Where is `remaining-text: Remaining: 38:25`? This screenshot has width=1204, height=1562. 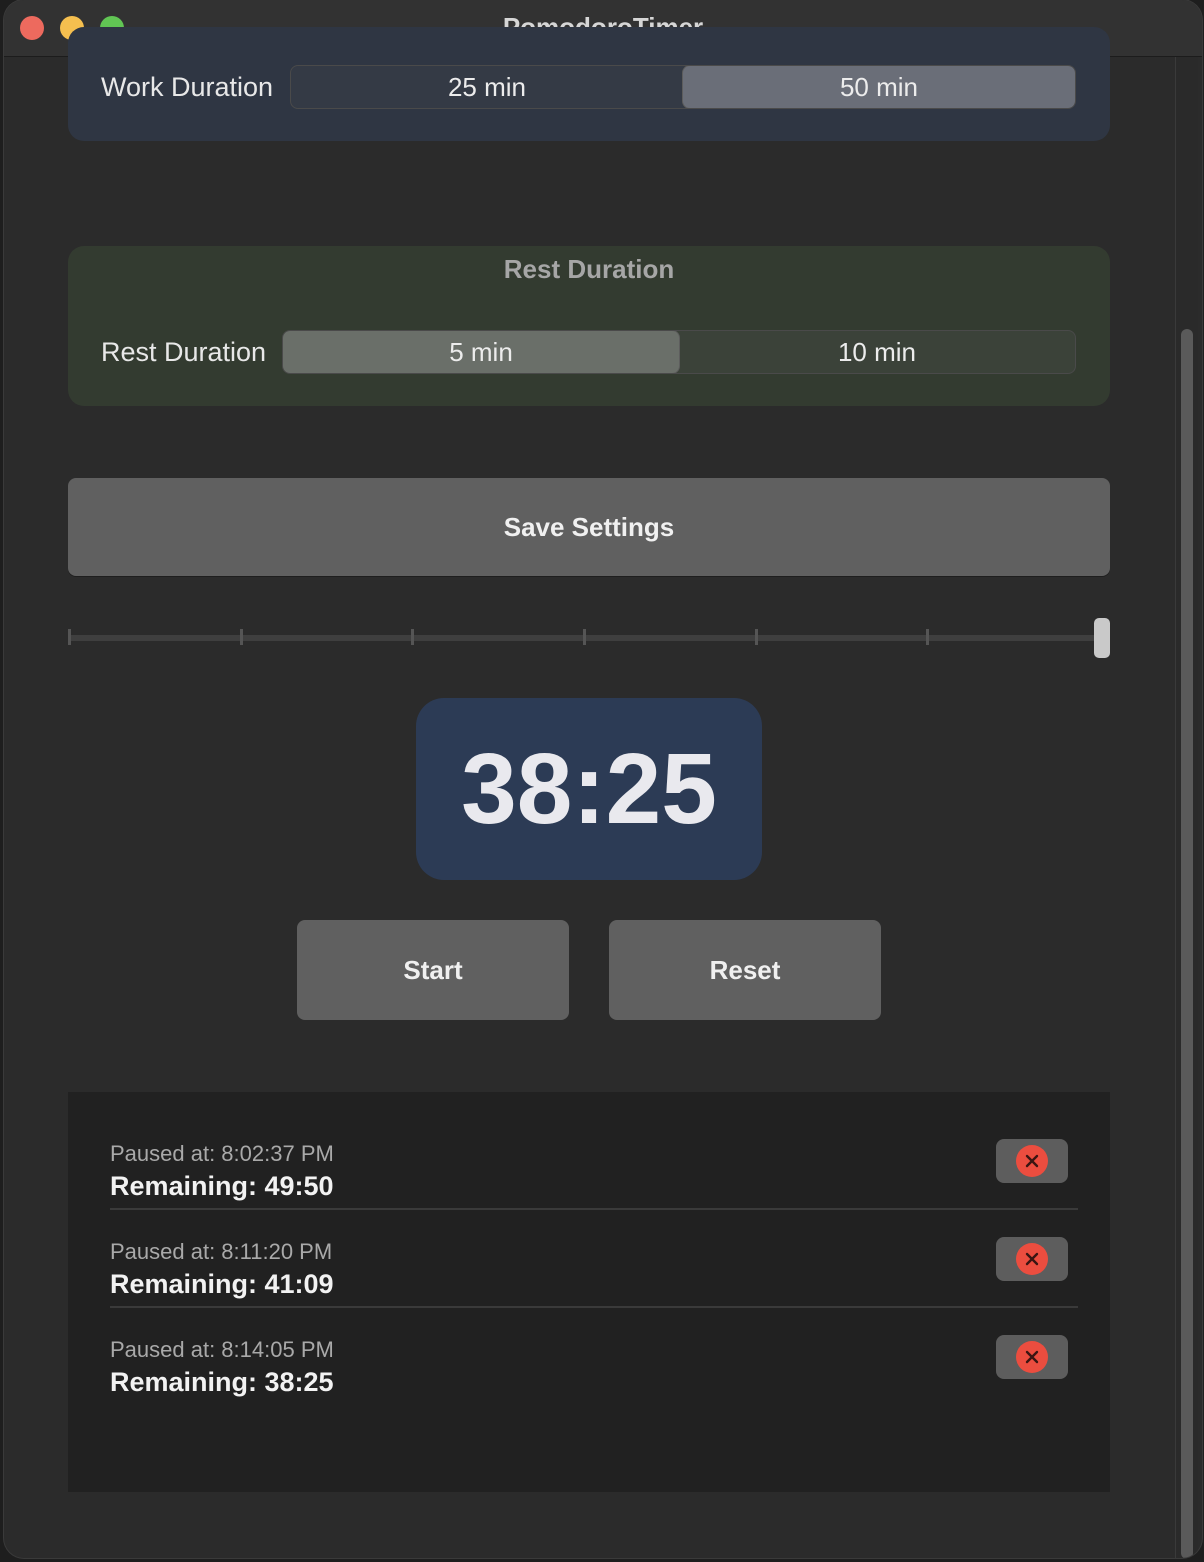 remaining-text: Remaining: 38:25 is located at coordinates (222, 1382).